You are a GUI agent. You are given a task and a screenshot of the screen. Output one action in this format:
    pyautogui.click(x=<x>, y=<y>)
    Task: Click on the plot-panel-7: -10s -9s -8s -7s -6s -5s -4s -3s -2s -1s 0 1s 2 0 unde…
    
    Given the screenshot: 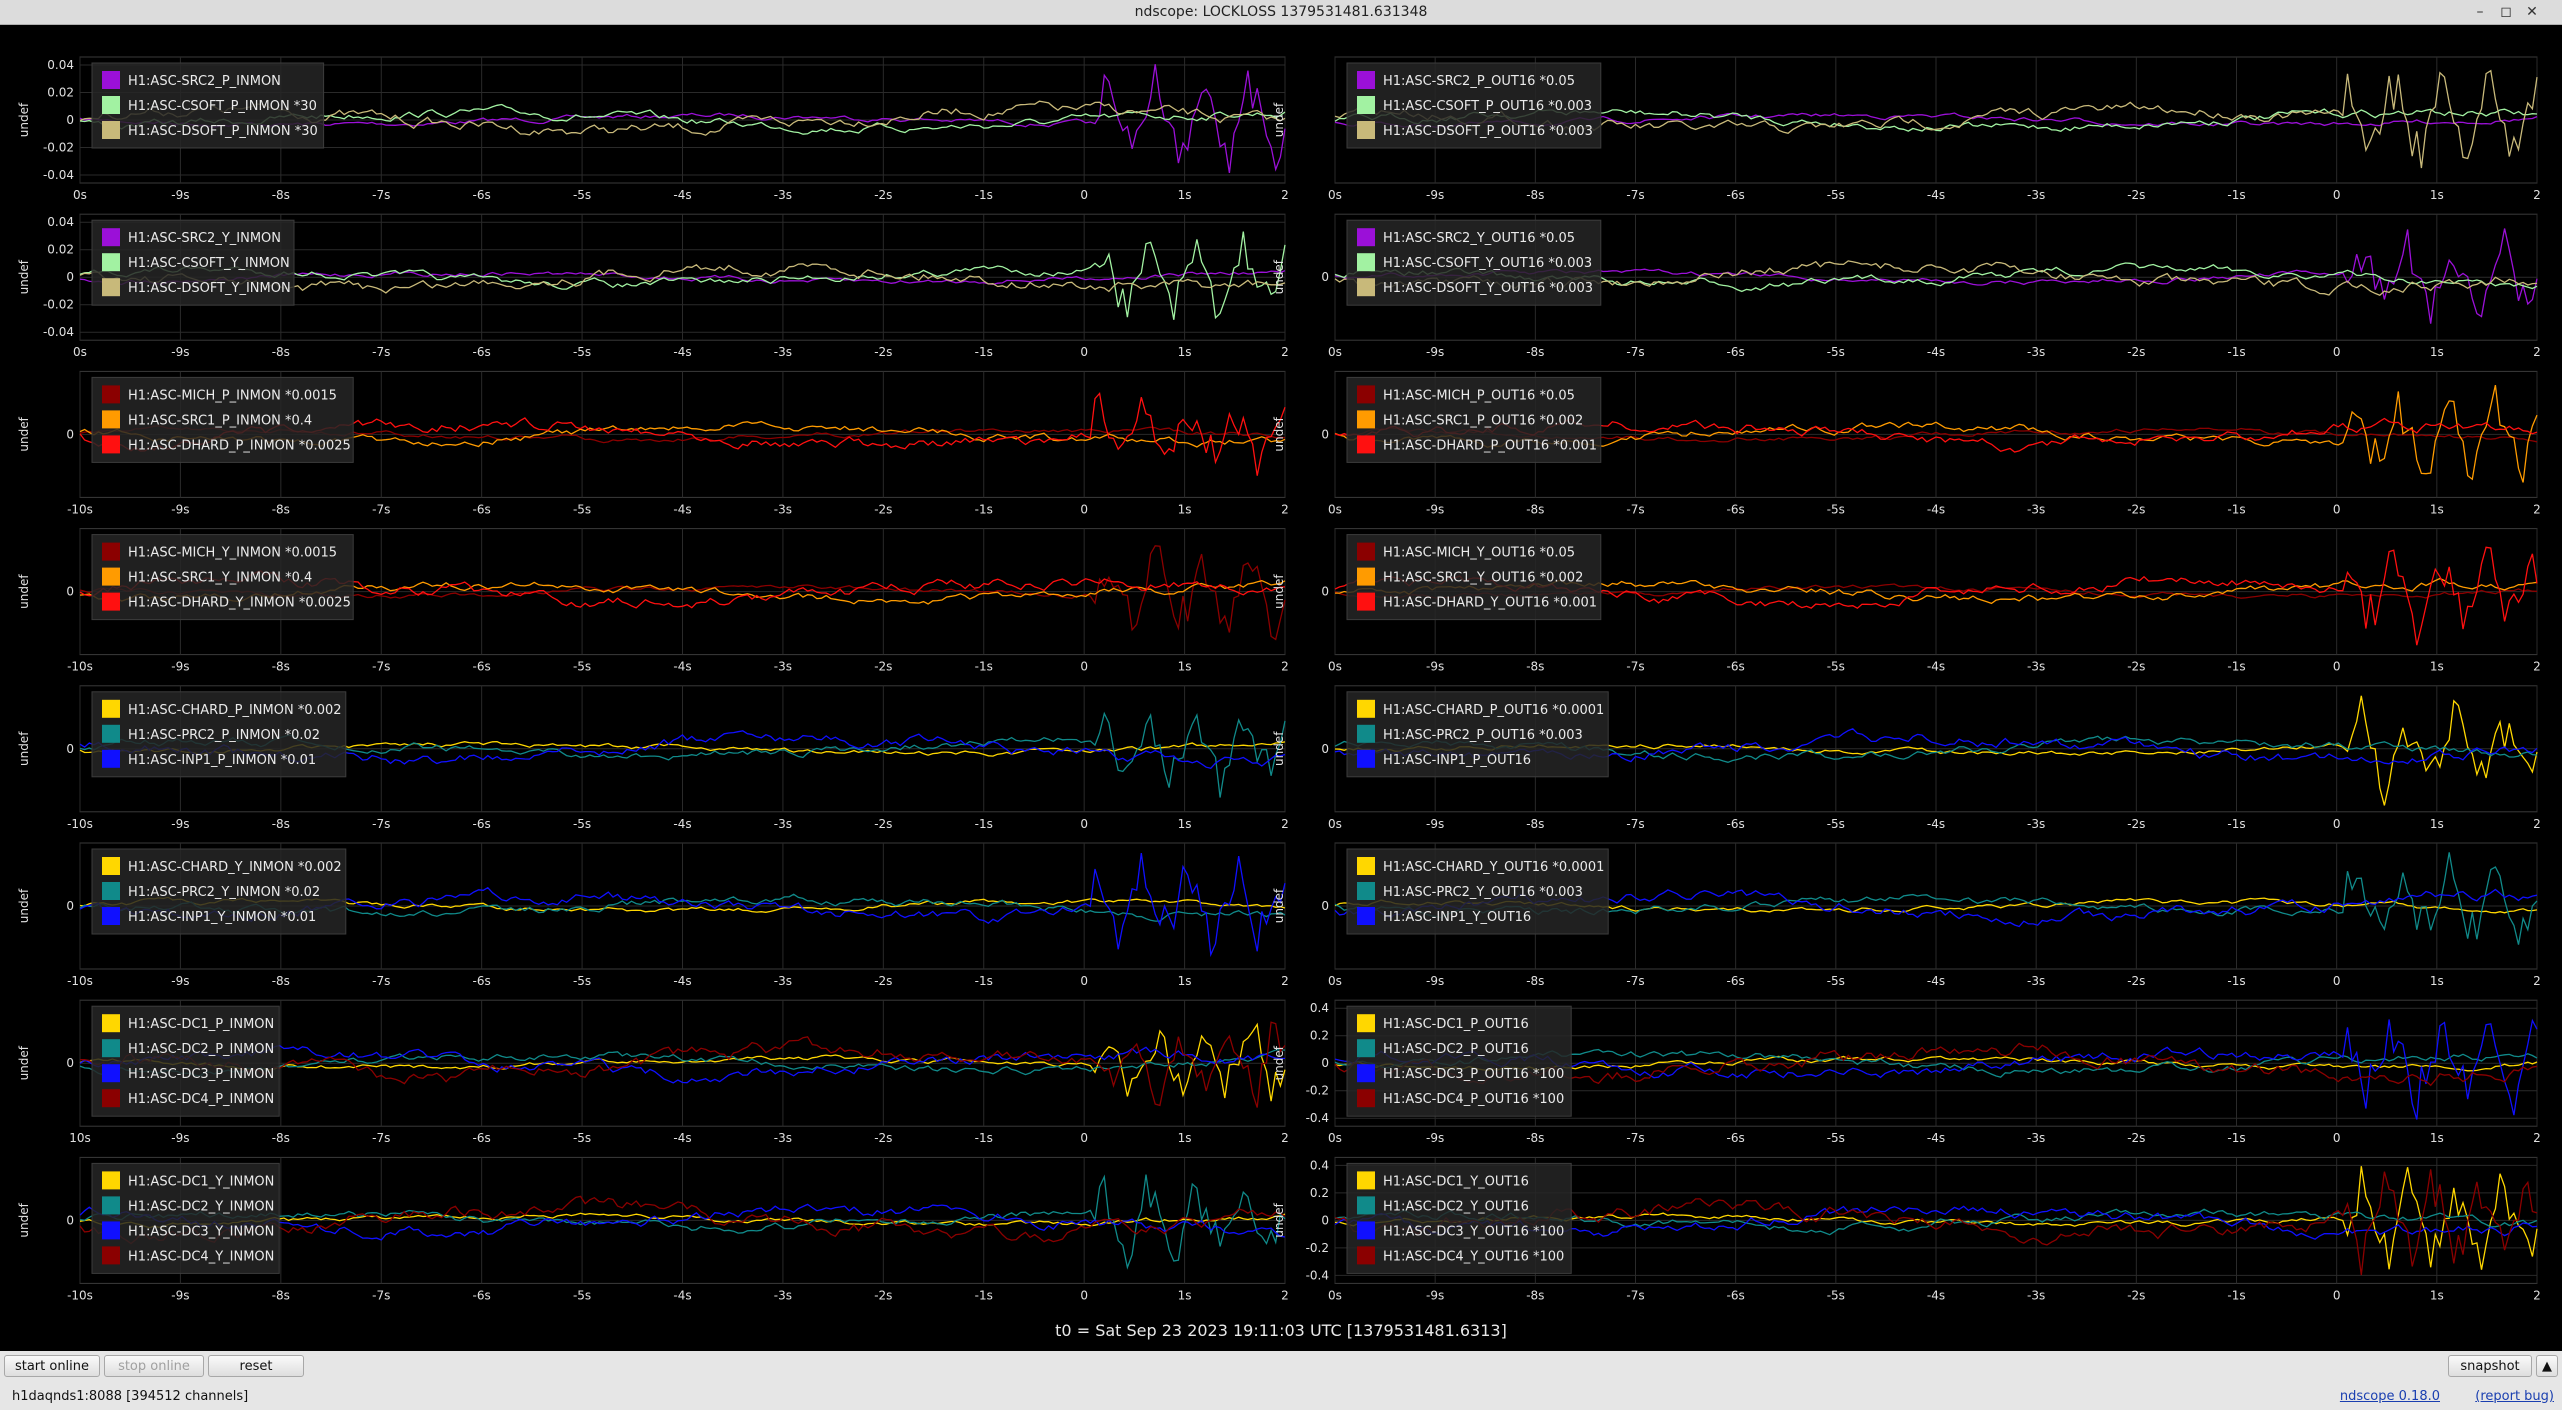 What is the action you would take?
    pyautogui.click(x=653, y=601)
    